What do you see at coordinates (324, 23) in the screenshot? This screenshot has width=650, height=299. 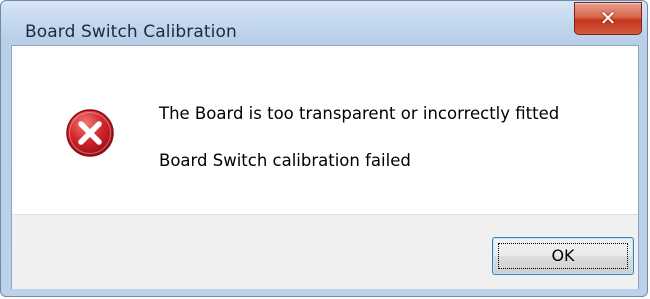 I see `title-bar: Board Switch Calibration ✕` at bounding box center [324, 23].